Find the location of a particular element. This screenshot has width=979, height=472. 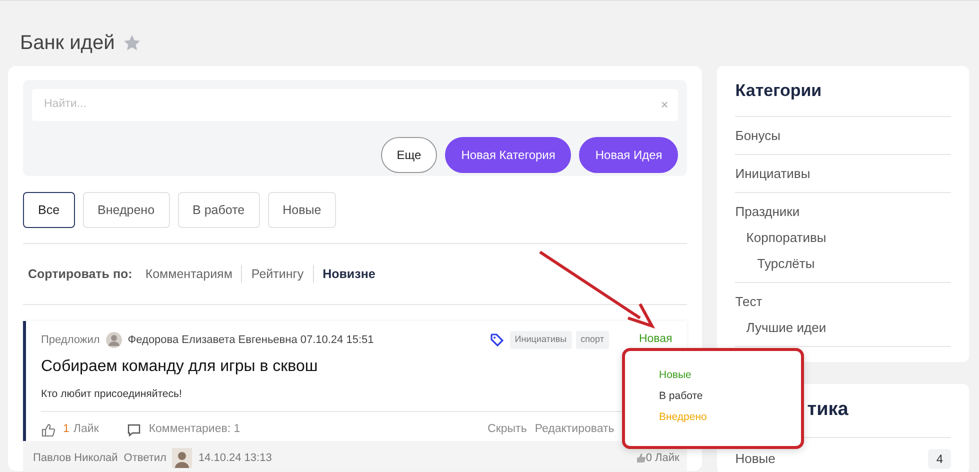

tag: спорт is located at coordinates (592, 340).